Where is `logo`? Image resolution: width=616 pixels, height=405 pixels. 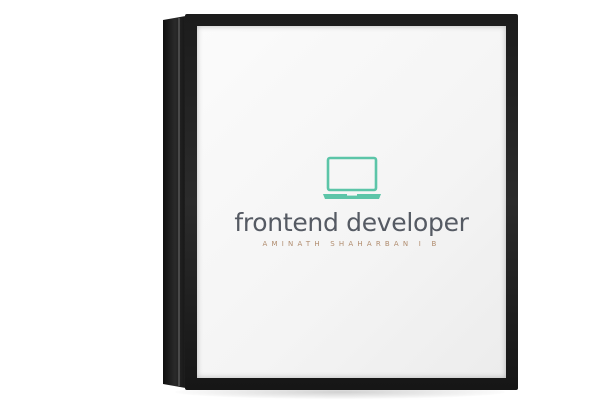
logo is located at coordinates (351, 179).